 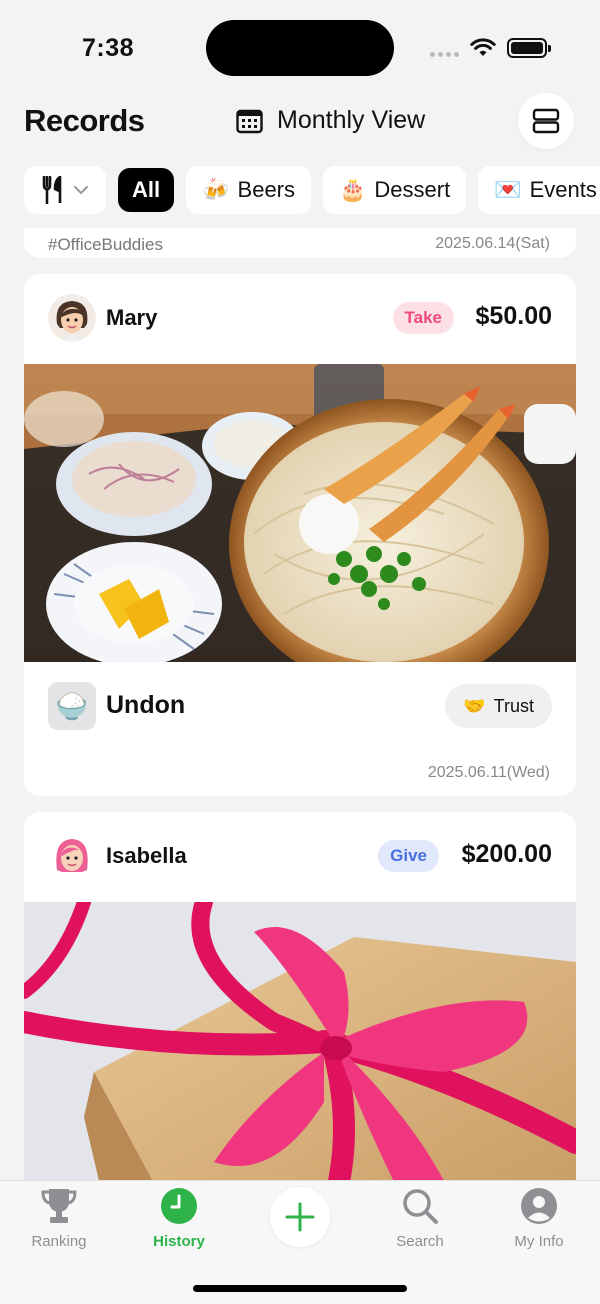 I want to click on tab-search: Search, so click(x=420, y=1218).